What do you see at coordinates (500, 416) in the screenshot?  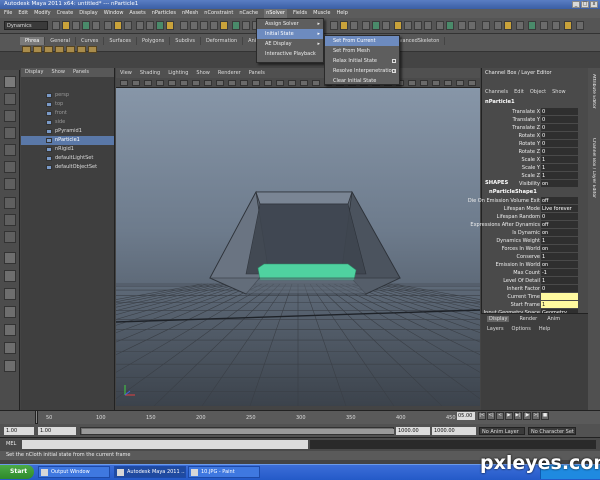 I see `playback-button: <` at bounding box center [500, 416].